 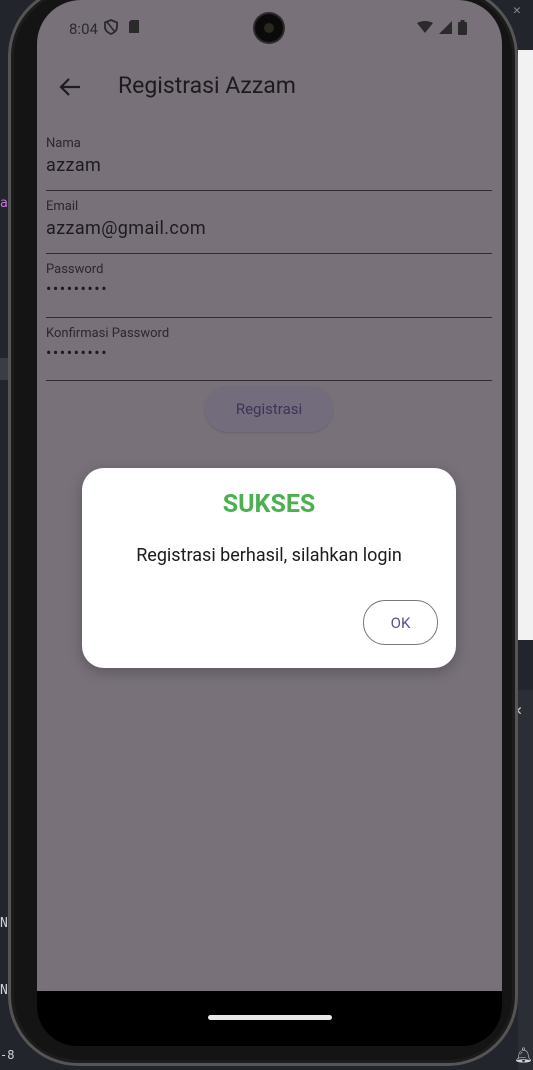 I want to click on close-icon: ✕, so click(x=517, y=10).